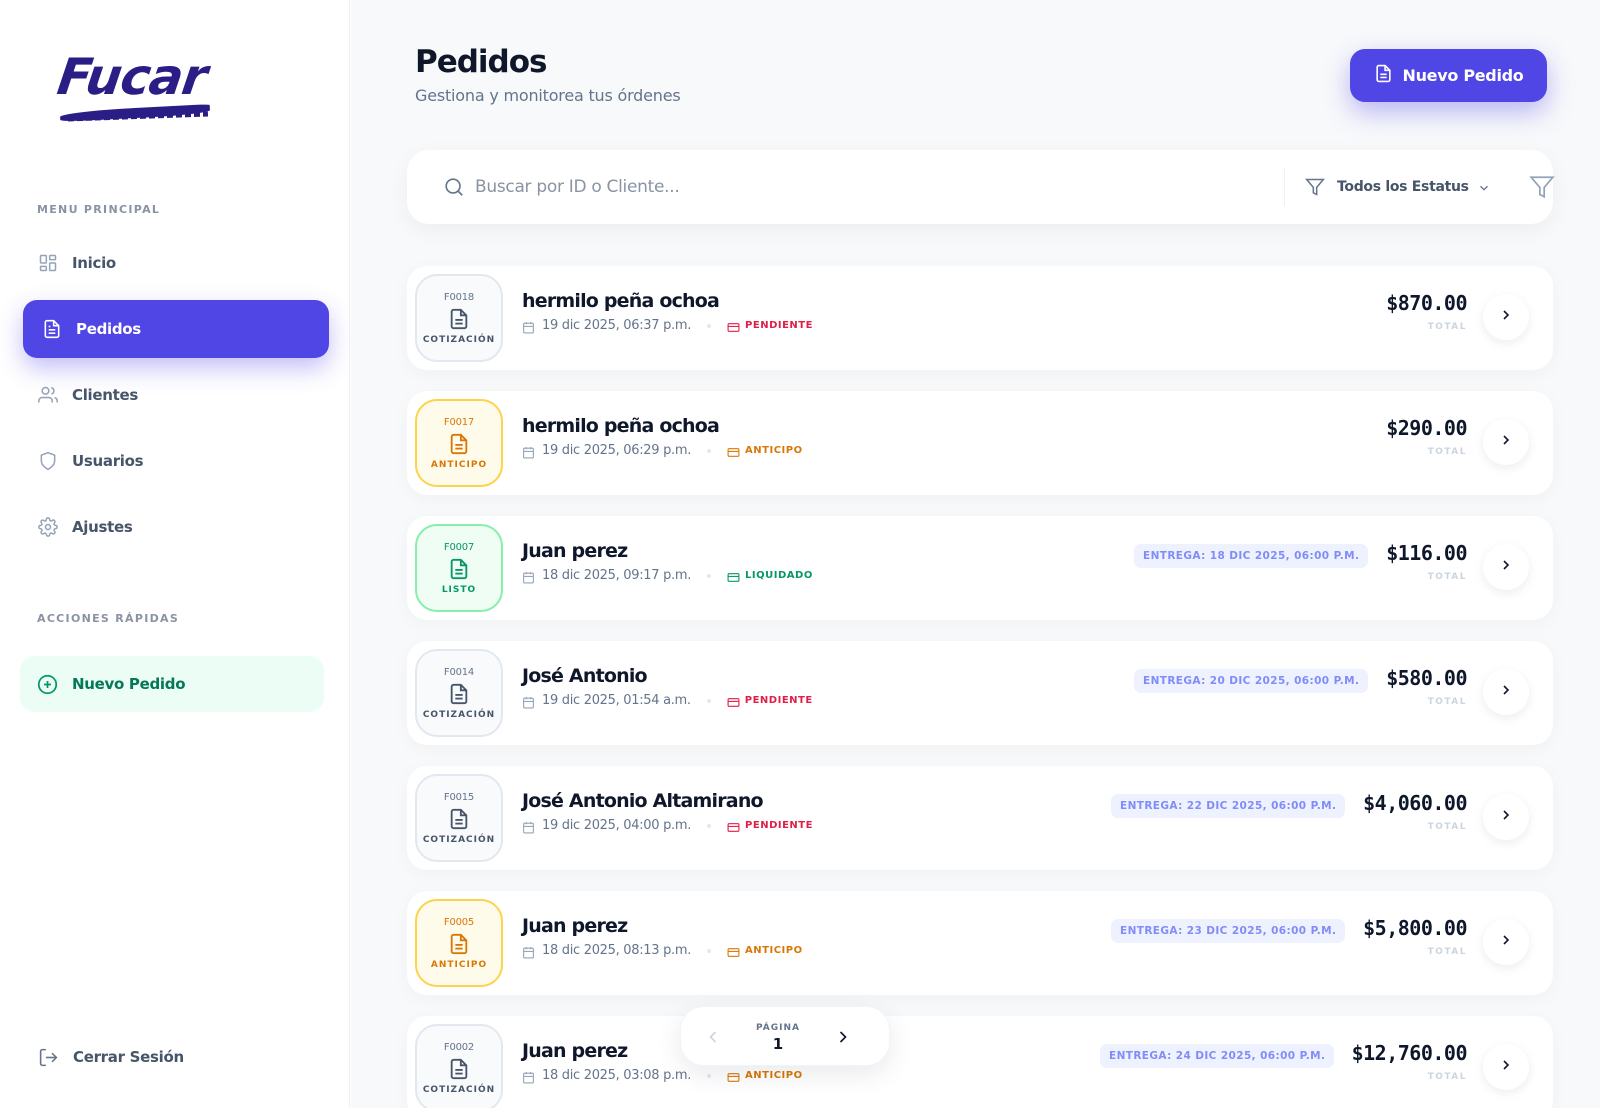  What do you see at coordinates (136, 88) in the screenshot?
I see `brand-logo: Fucar` at bounding box center [136, 88].